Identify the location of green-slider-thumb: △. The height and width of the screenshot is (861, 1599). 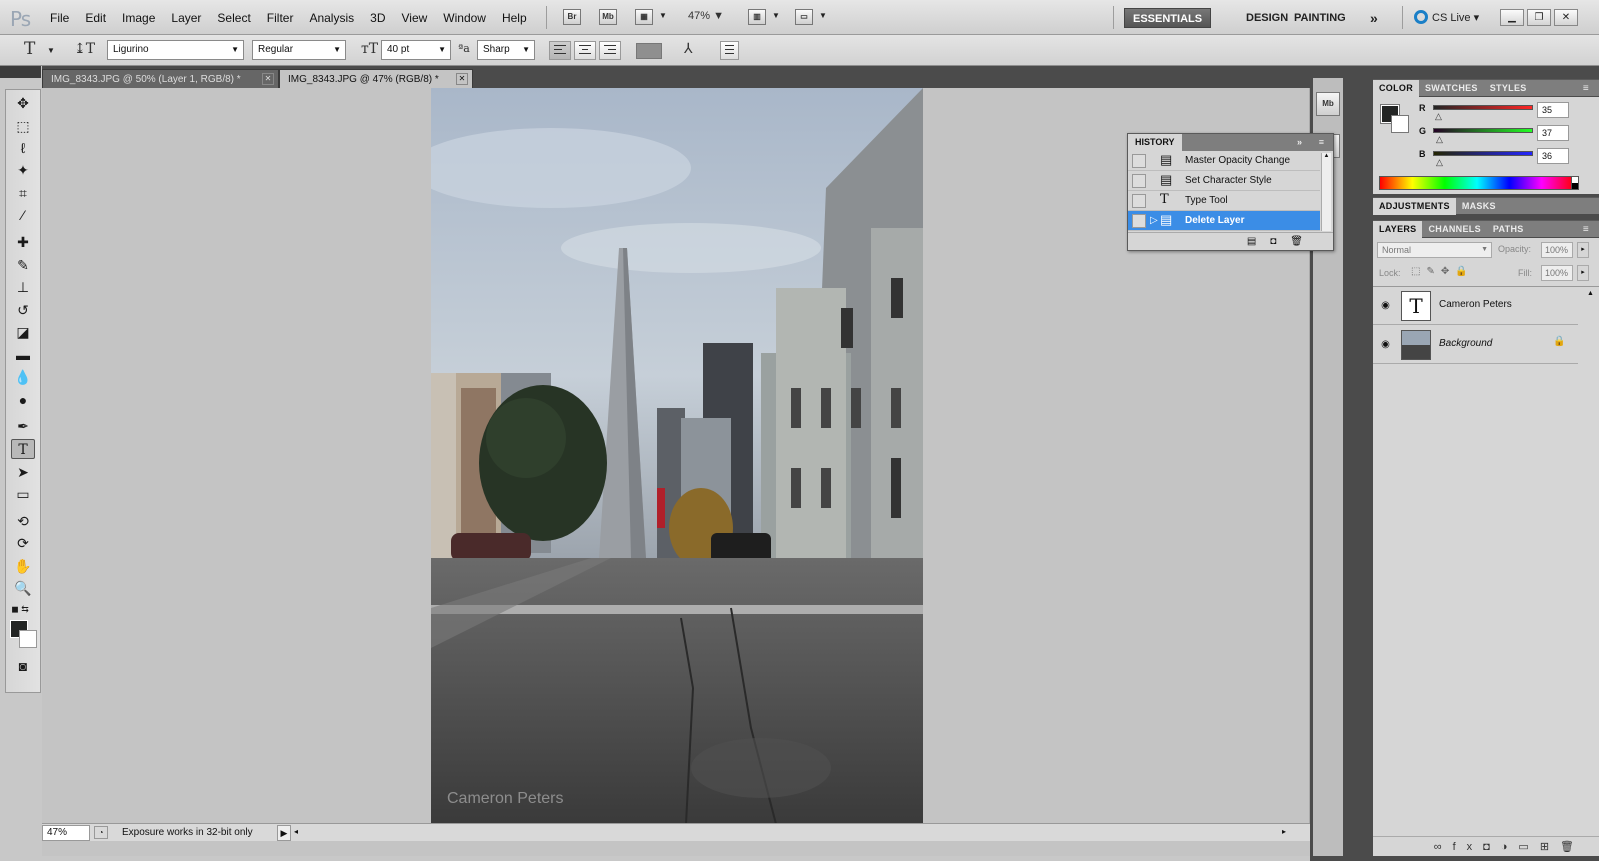
(1439, 139).